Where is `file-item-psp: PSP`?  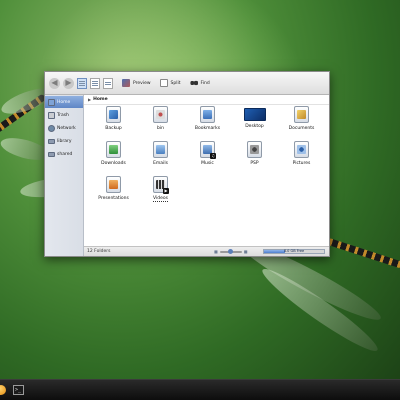
file-item-psp: PSP is located at coordinates (254, 158).